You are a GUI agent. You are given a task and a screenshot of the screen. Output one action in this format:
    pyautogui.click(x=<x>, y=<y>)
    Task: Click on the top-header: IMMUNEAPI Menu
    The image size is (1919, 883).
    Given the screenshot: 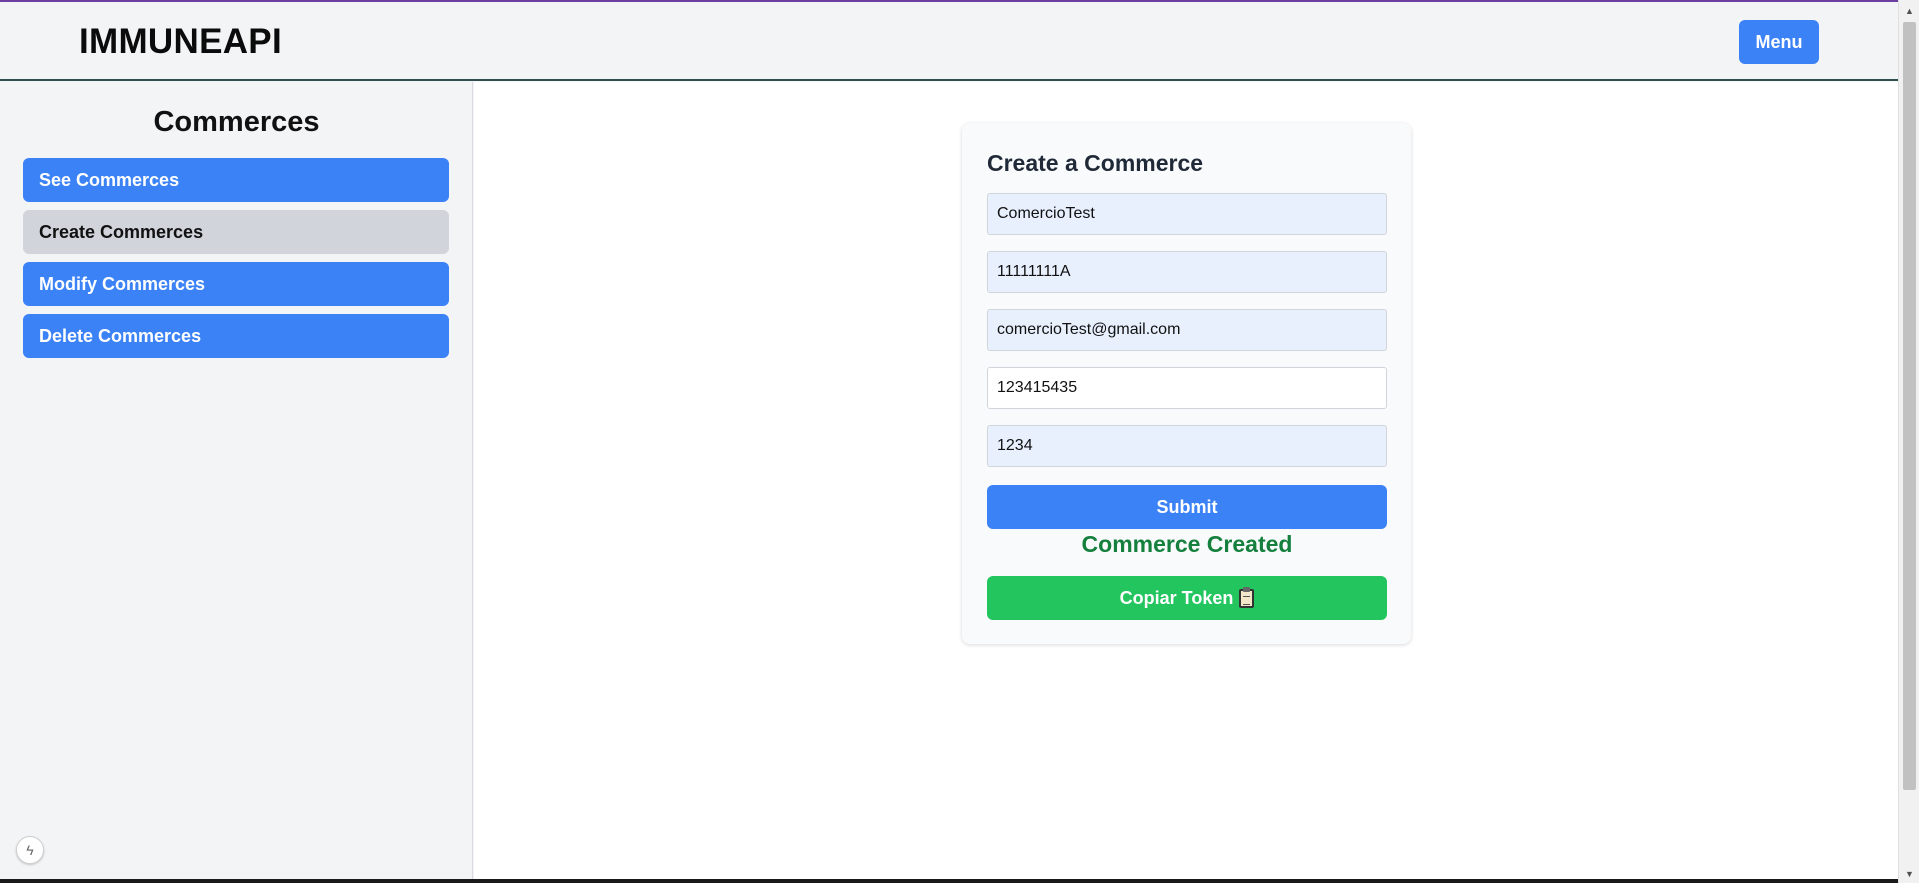 What is the action you would take?
    pyautogui.click(x=949, y=41)
    